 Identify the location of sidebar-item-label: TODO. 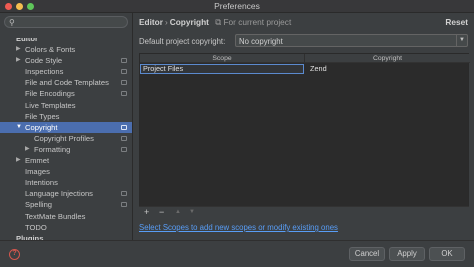
(36, 227).